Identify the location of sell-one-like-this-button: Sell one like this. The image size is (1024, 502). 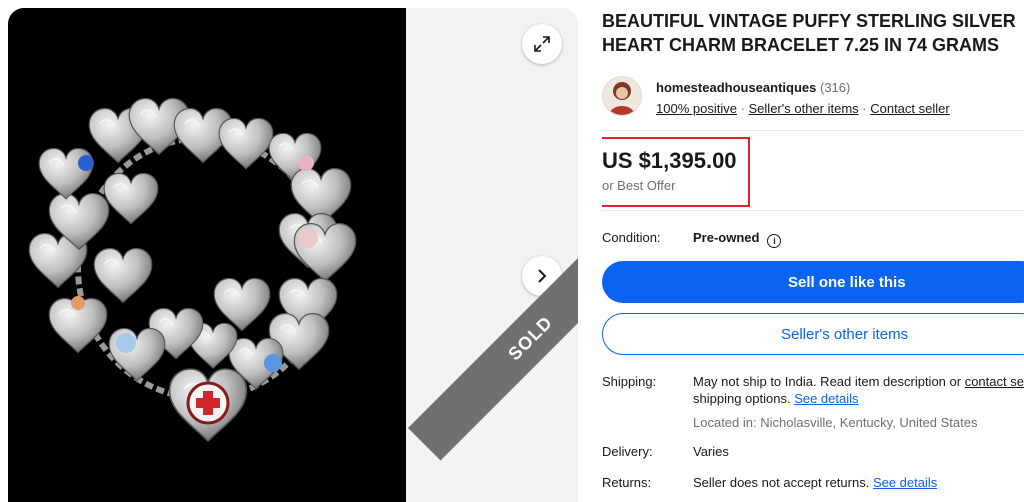
(813, 282).